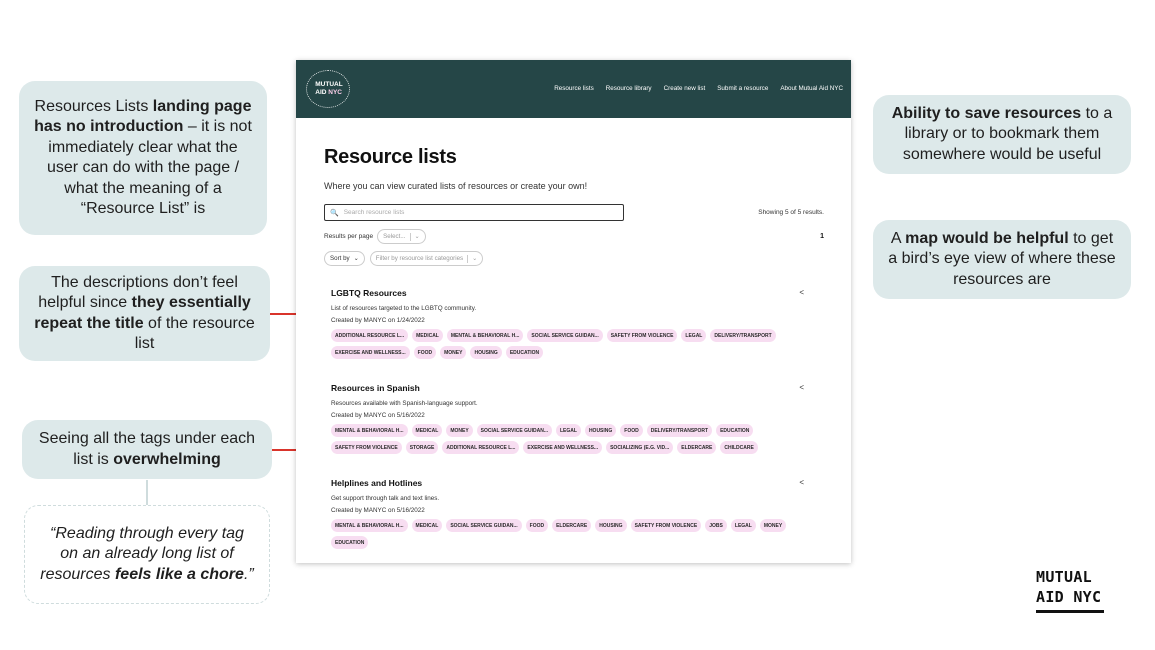 Image resolution: width=1155 pixels, height=650 pixels. What do you see at coordinates (329, 84) in the screenshot?
I see `logo-line1: MUTUAL` at bounding box center [329, 84].